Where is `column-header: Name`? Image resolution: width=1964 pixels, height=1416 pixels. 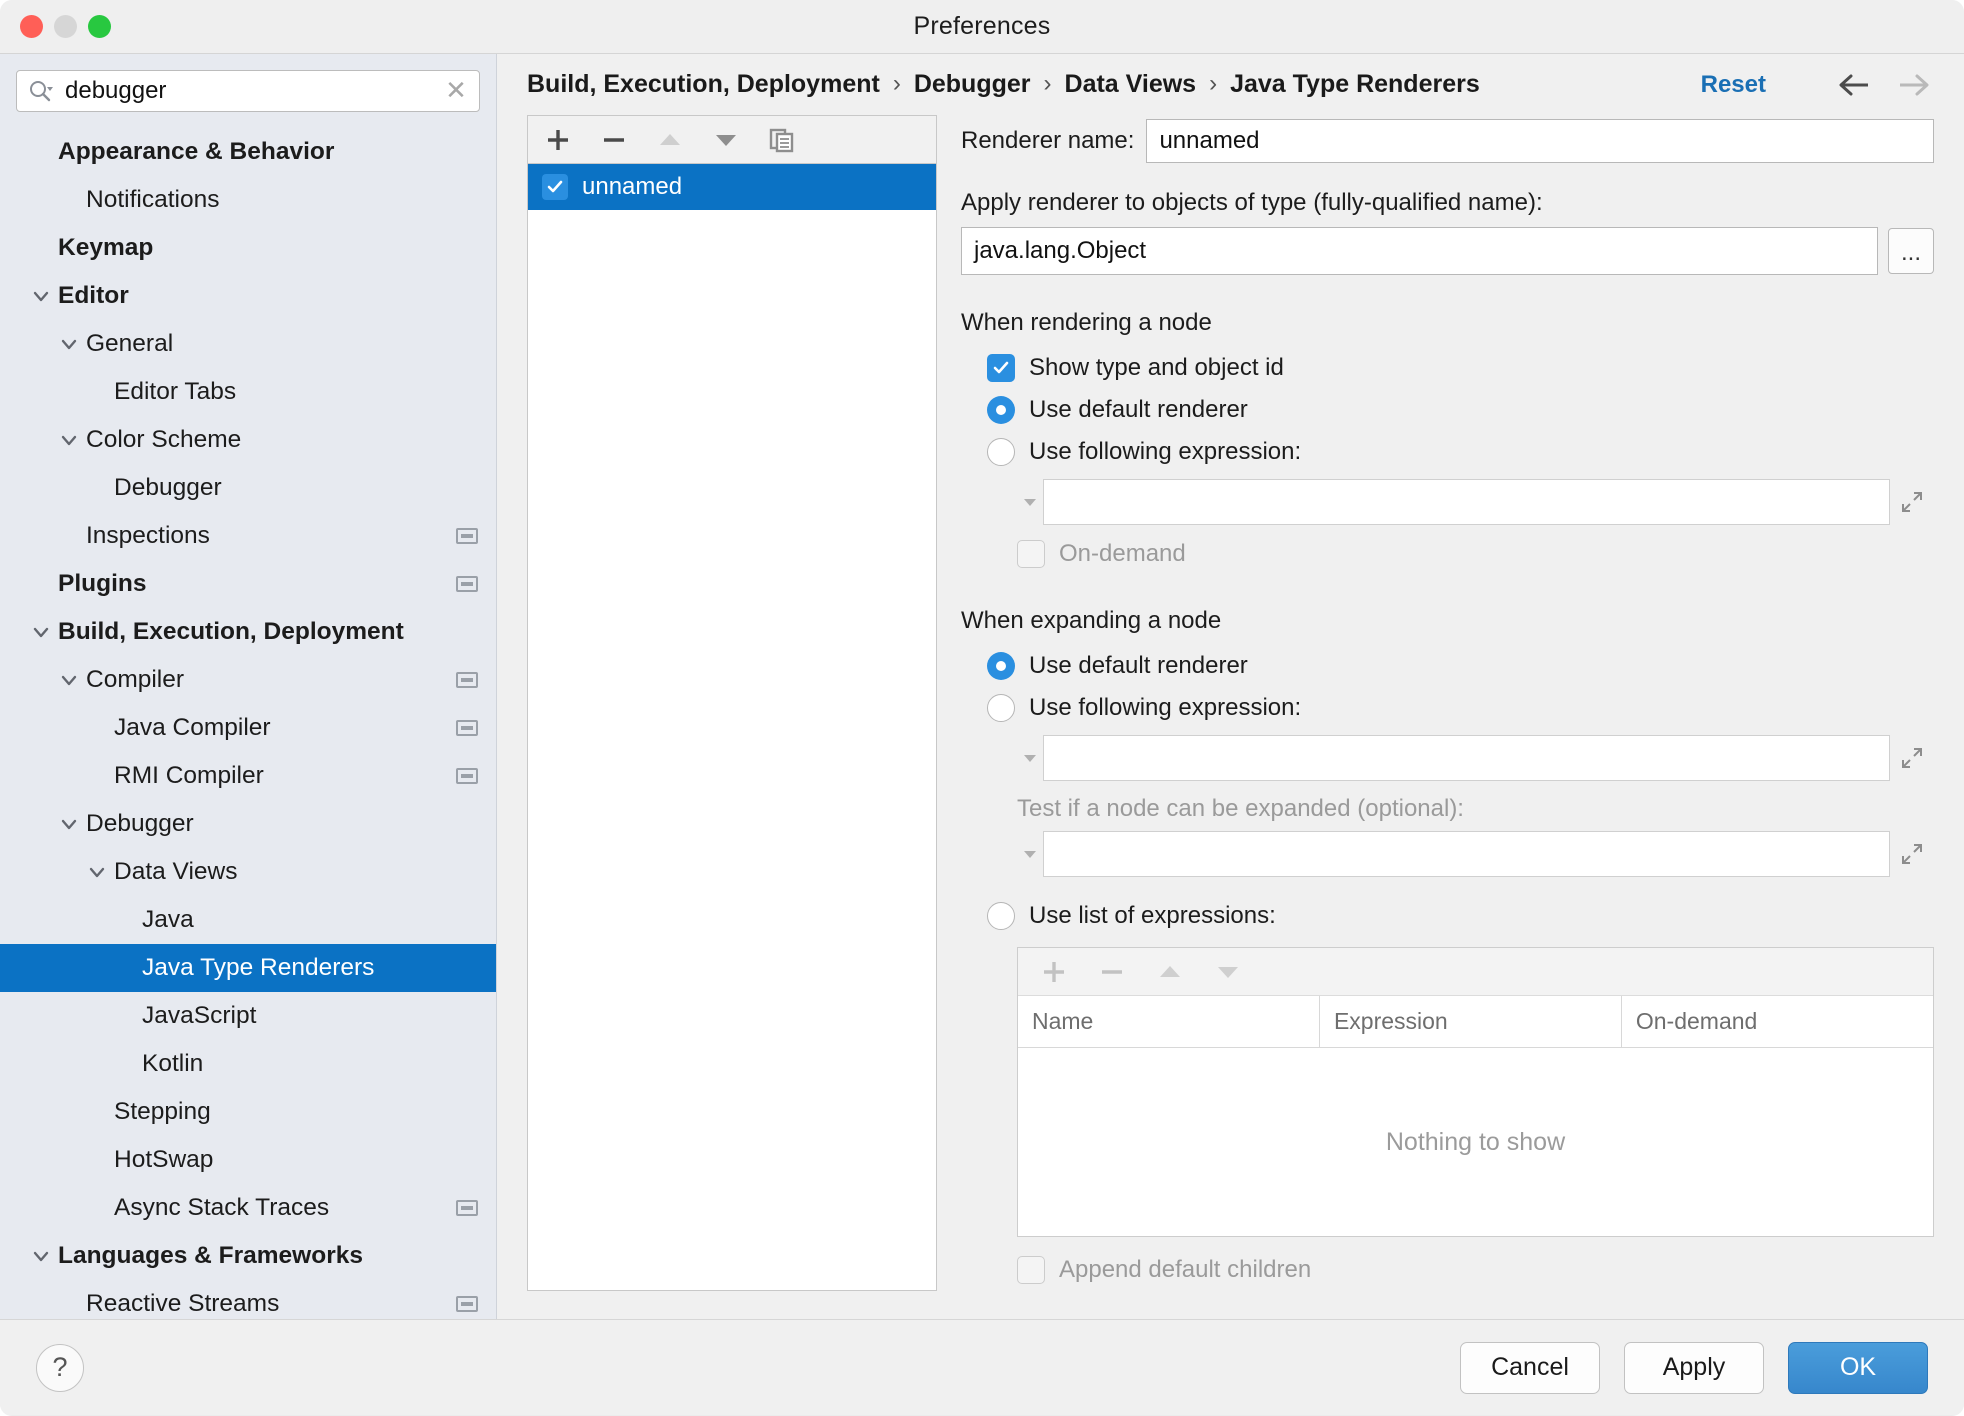 column-header: Name is located at coordinates (1169, 1021).